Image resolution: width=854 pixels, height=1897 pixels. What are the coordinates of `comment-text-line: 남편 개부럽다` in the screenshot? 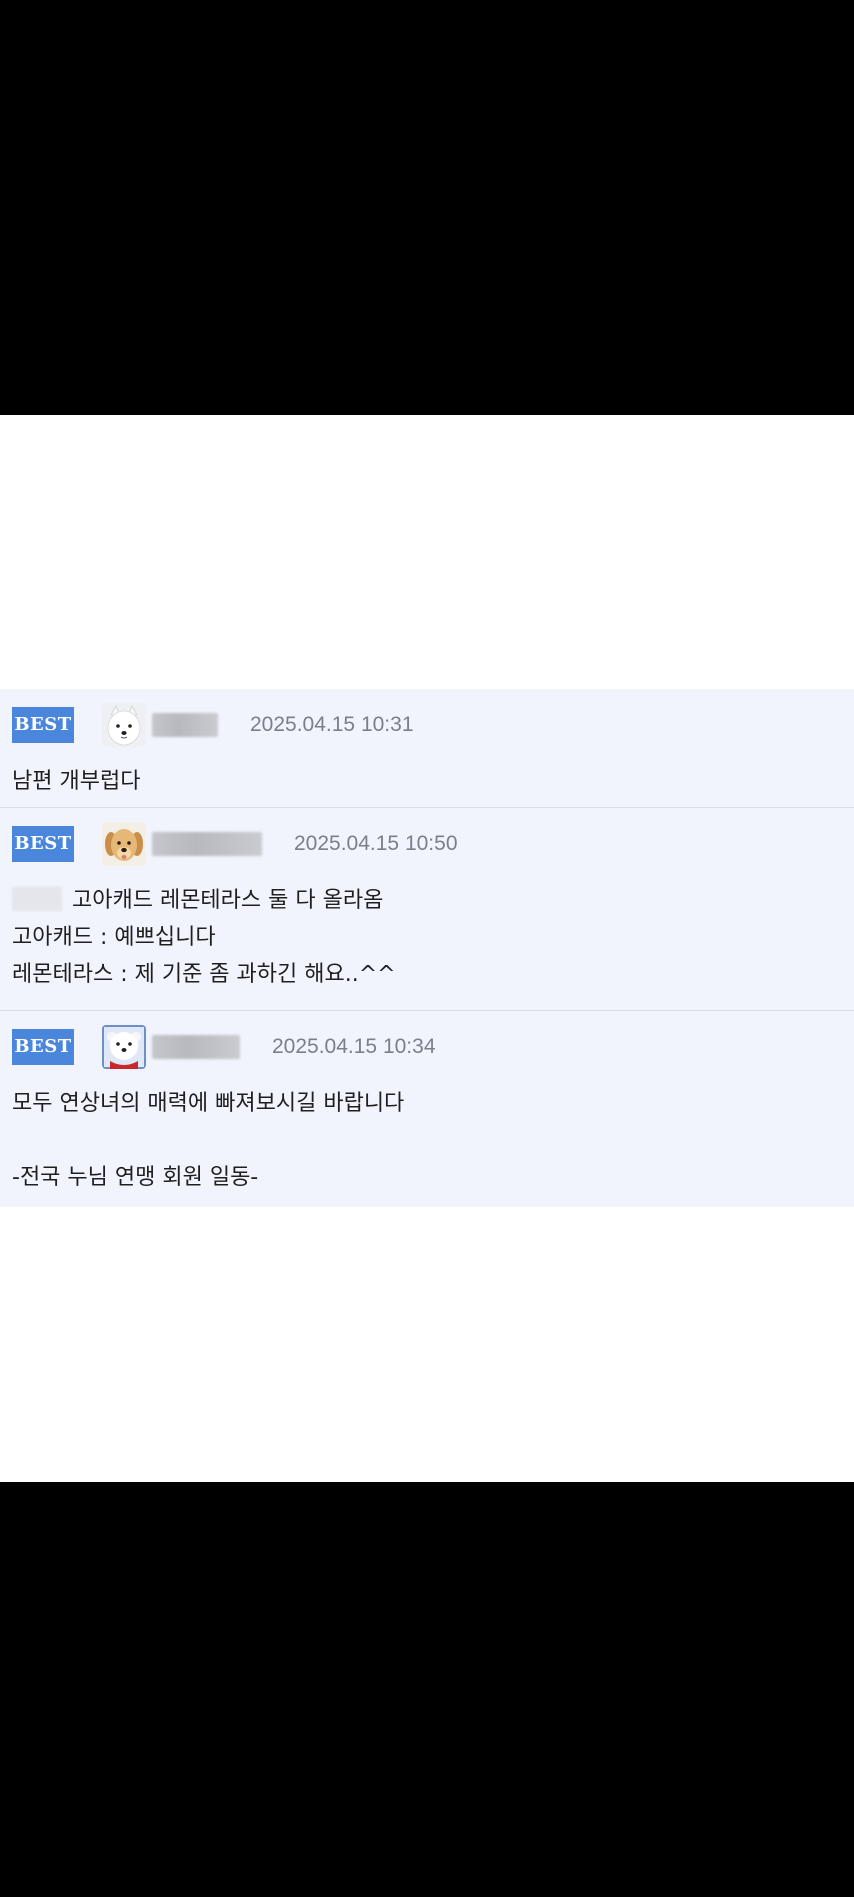 It's located at (76, 781).